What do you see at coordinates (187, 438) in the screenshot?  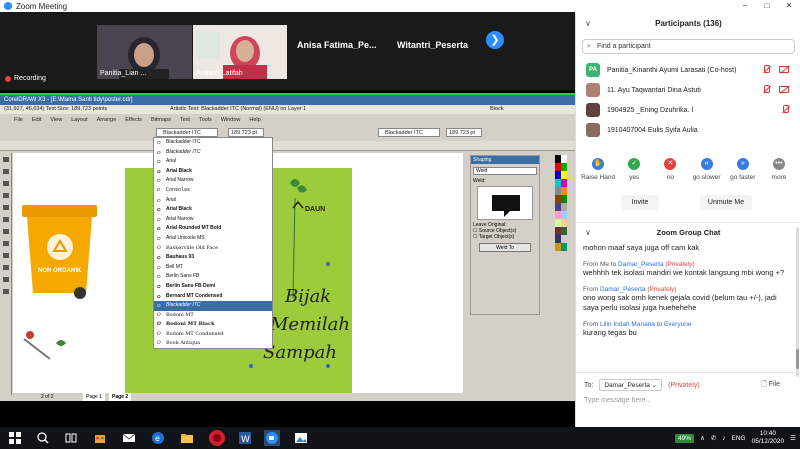 I see `file-explorer-icon` at bounding box center [187, 438].